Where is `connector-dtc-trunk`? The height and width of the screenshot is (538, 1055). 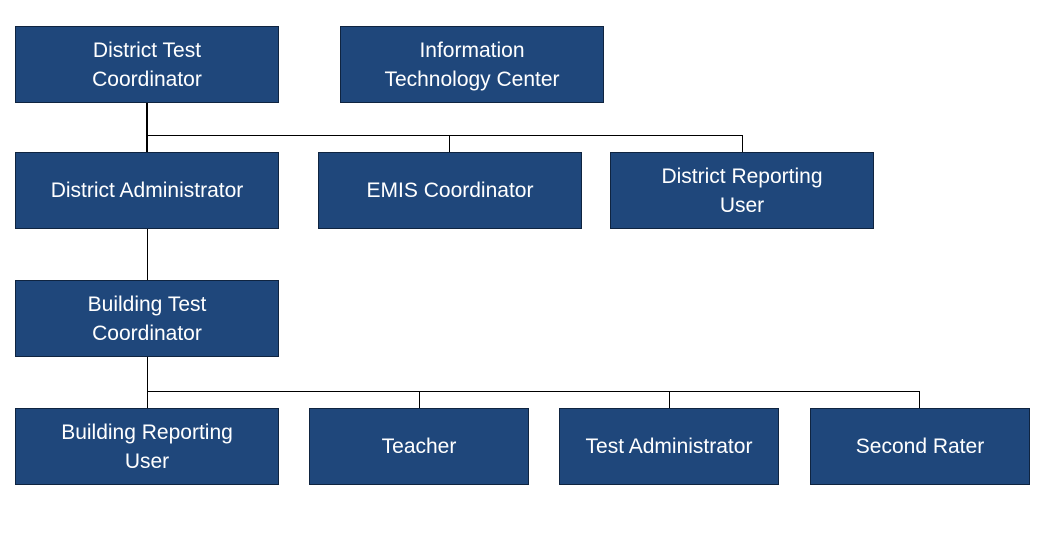
connector-dtc-trunk is located at coordinates (147, 127).